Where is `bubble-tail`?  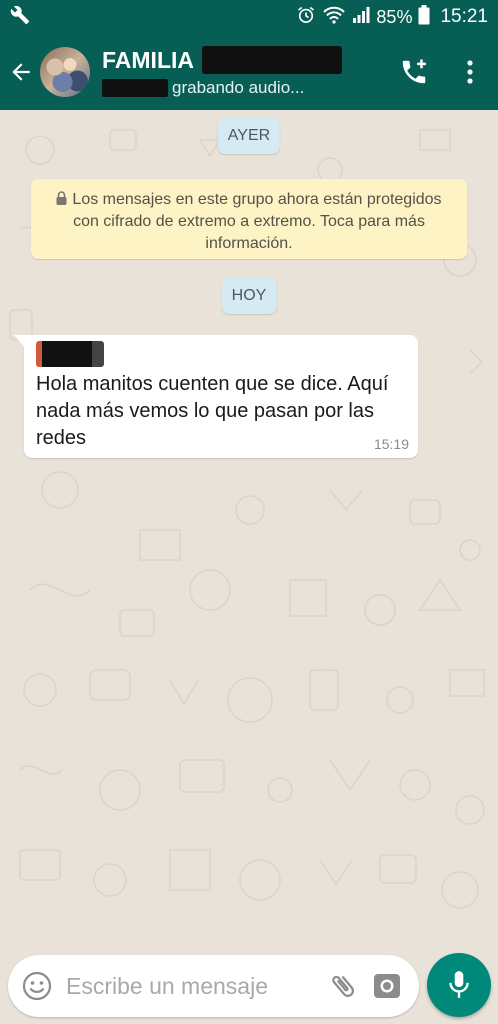 bubble-tail is located at coordinates (20, 342).